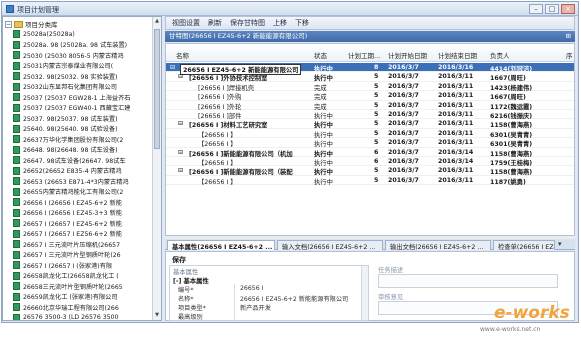 This screenshot has width=581, height=342. Describe the element at coordinates (376, 161) in the screenshot. I see `row-duration: 6` at that location.